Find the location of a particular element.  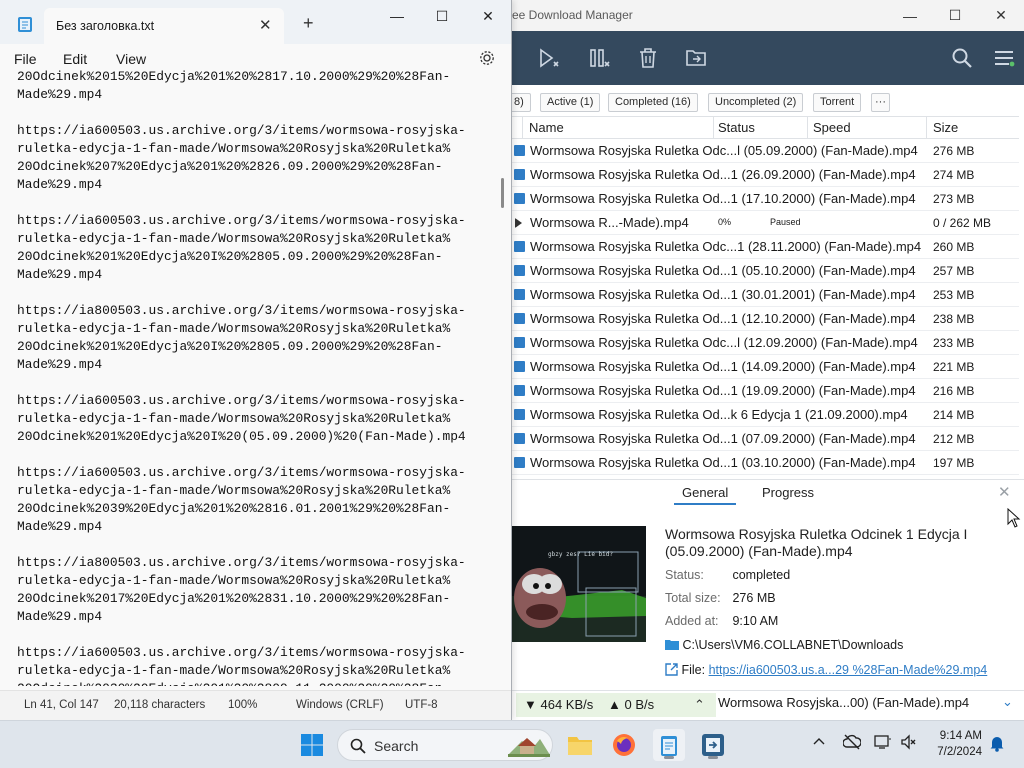

resume-icon is located at coordinates (549, 58).